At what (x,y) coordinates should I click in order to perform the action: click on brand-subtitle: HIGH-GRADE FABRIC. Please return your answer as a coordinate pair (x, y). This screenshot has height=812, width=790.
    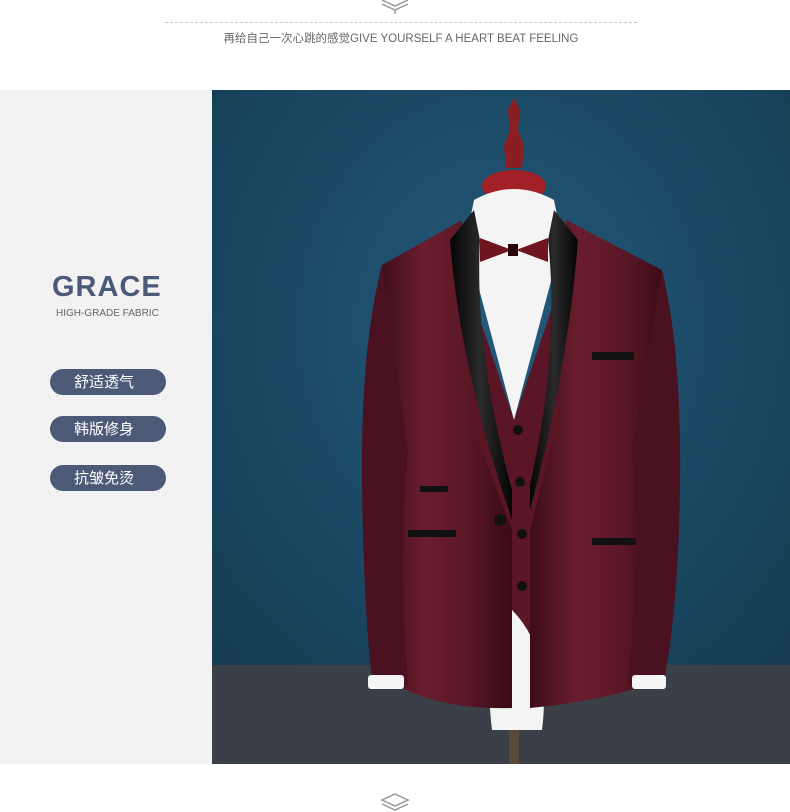
    Looking at the image, I should click on (107, 313).